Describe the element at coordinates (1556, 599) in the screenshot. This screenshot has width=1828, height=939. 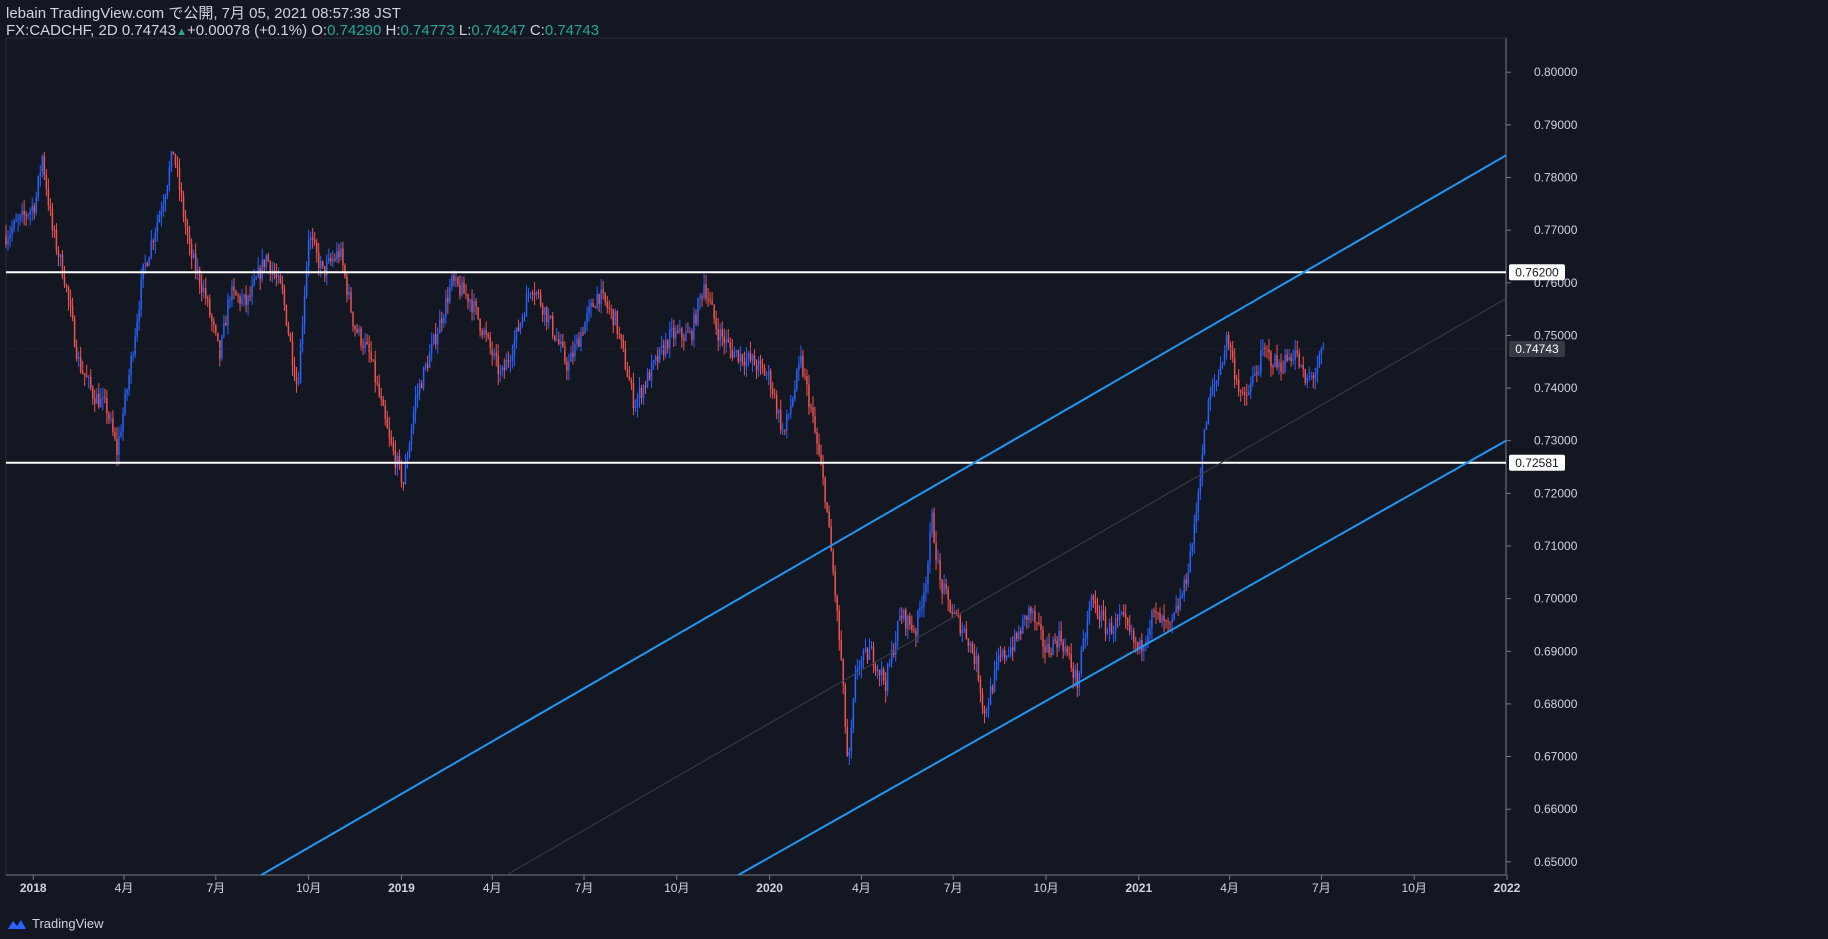
I see `y-tick-label: 0.70000` at that location.